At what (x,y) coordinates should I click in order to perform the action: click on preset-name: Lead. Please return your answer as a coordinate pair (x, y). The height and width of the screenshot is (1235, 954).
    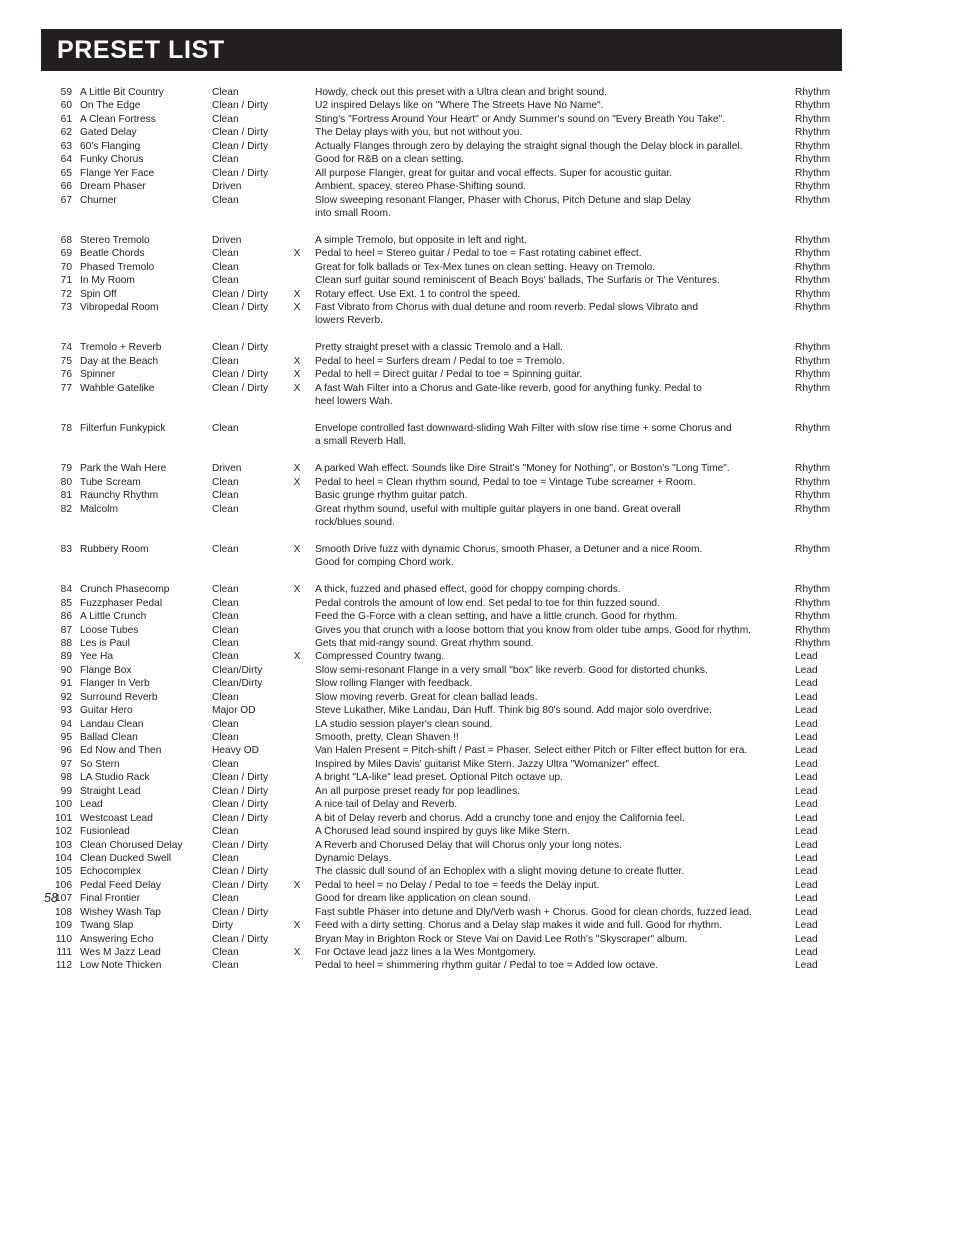
    Looking at the image, I should click on (91, 805).